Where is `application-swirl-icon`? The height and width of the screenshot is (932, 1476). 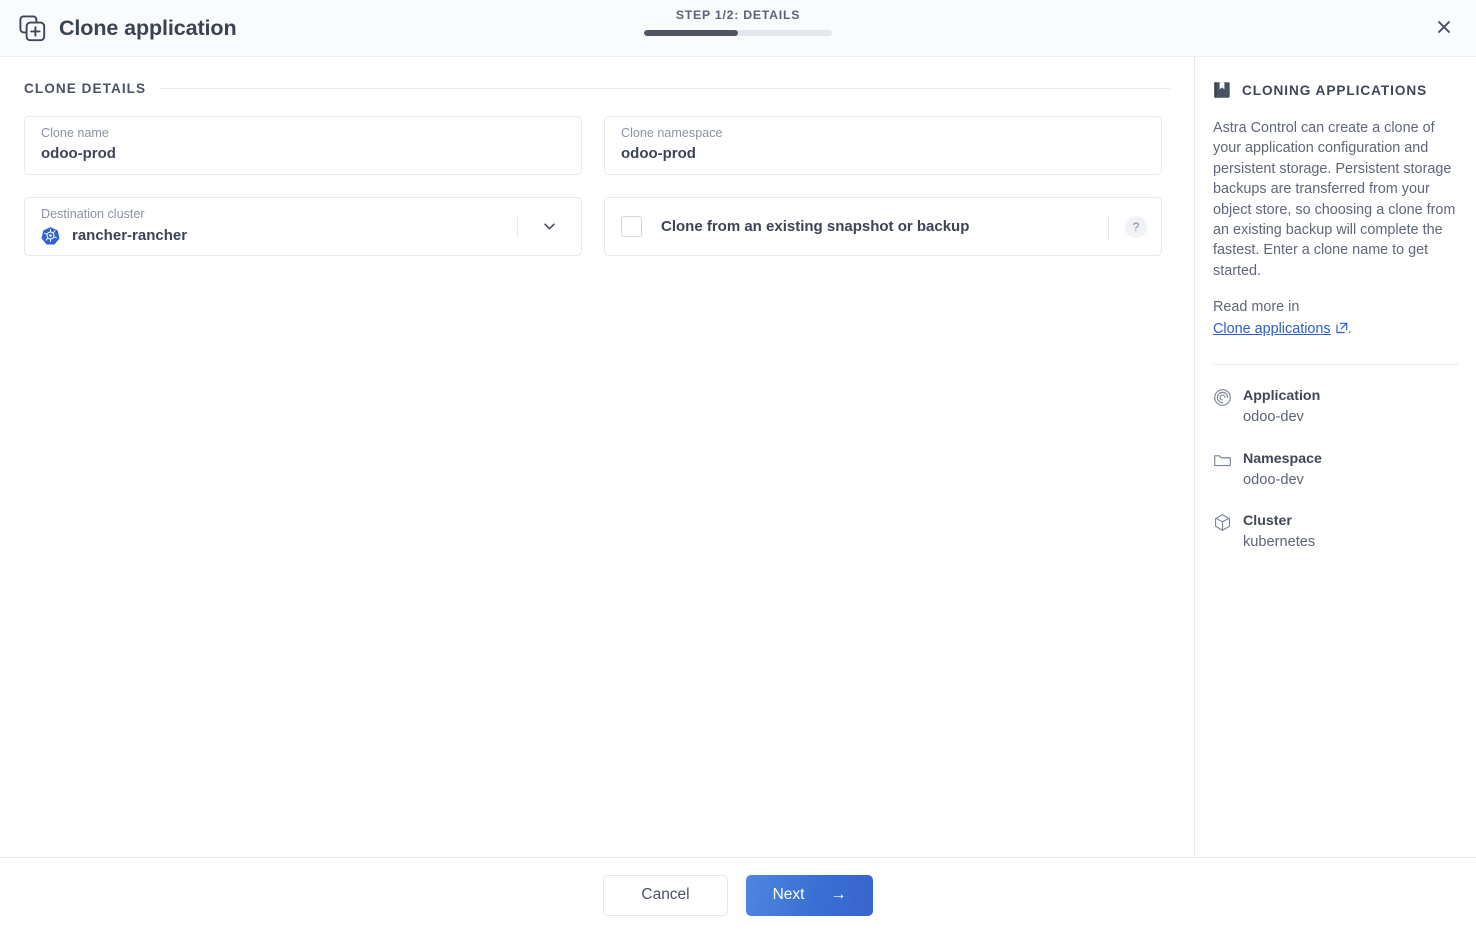 application-swirl-icon is located at coordinates (1222, 397).